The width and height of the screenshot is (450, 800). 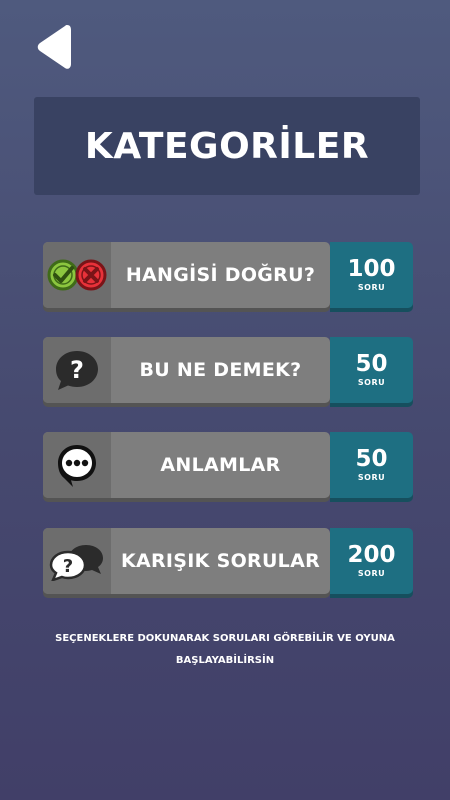 I want to click on category-karisik-sorular: ? KARIŞIK SORULAR 200 SORU, so click(x=228, y=563).